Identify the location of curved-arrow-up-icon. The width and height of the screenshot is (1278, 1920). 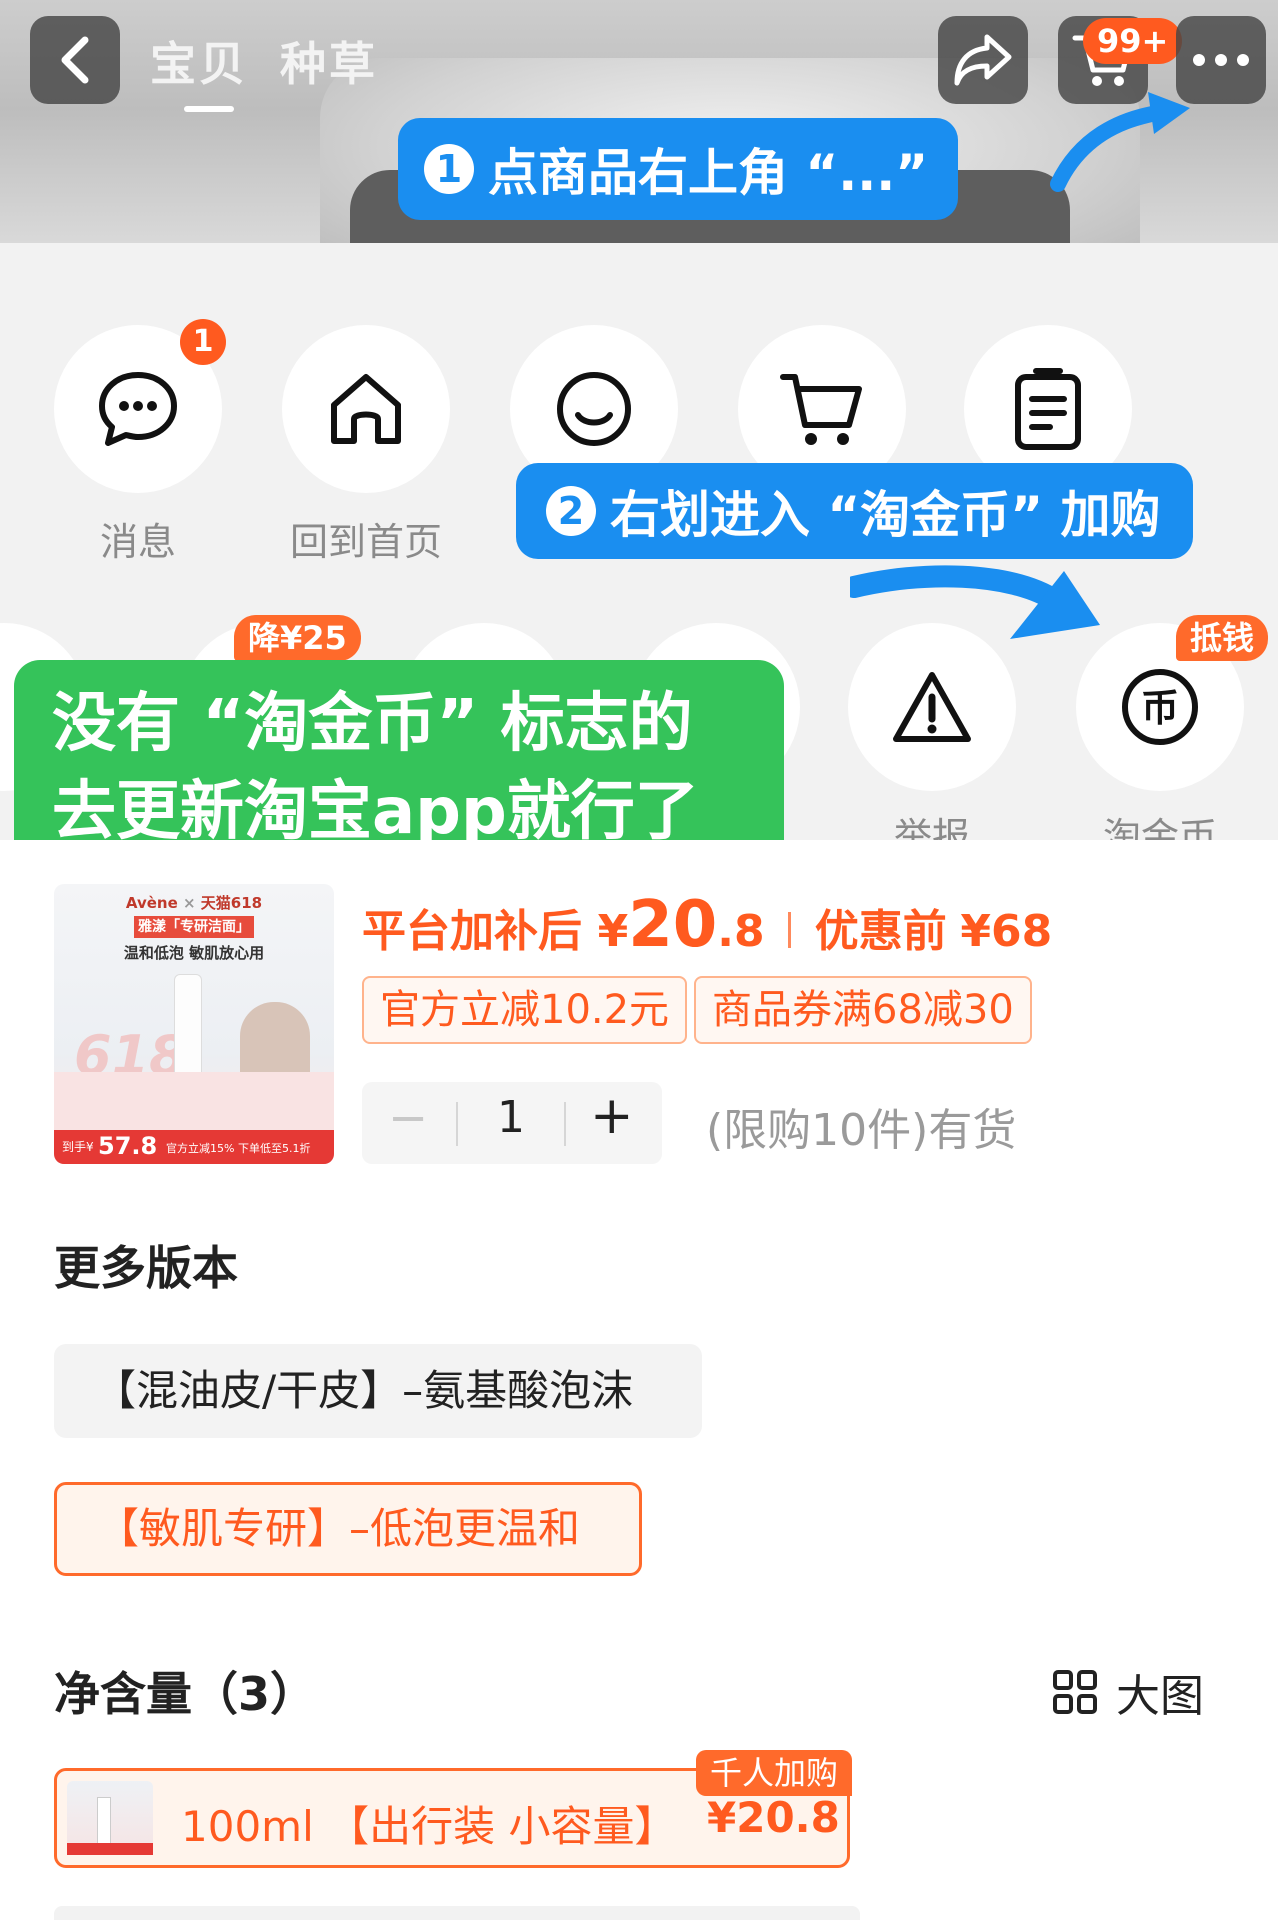
(1120, 142).